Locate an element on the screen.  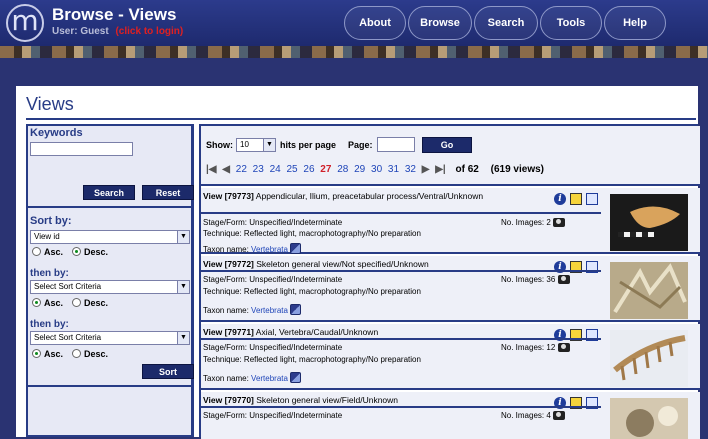
sort3-desc-radio: Desc. is located at coordinates (90, 354).